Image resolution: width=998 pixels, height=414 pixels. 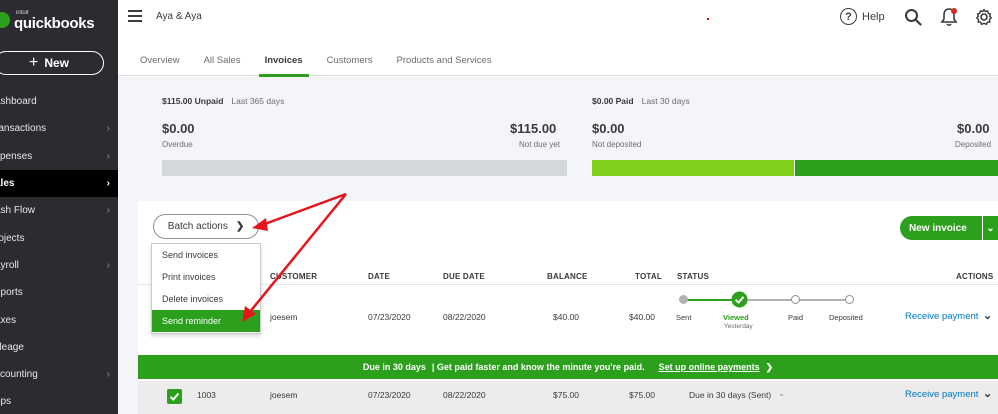 I want to click on unpaid-period: Last 365 days, so click(x=258, y=101).